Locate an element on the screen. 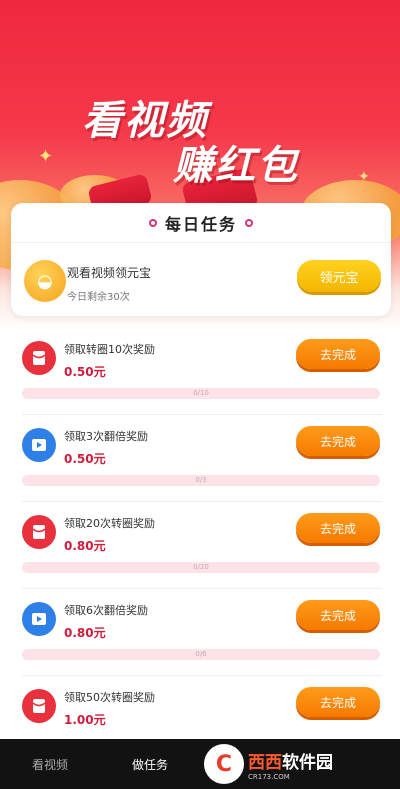 The height and width of the screenshot is (789, 400). task-progress-text: 0/3 is located at coordinates (201, 480).